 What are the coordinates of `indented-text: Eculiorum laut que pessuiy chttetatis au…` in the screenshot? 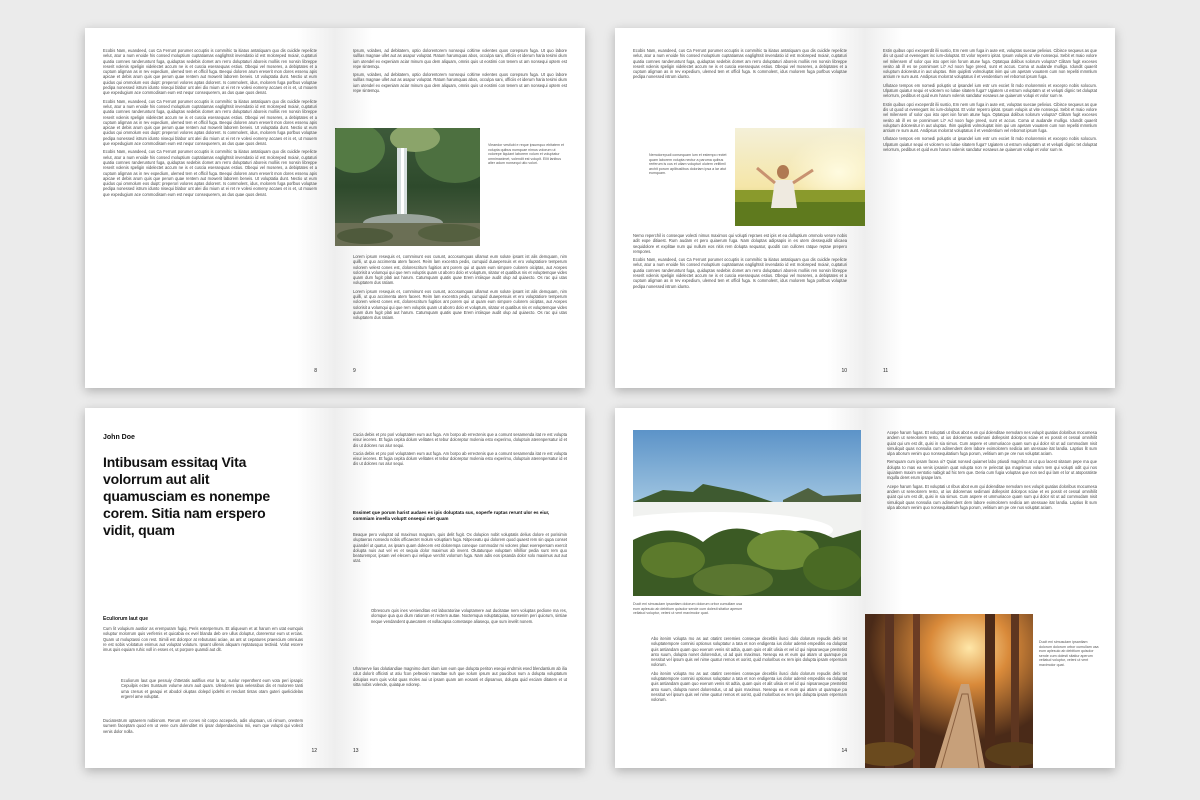 It's located at (212, 688).